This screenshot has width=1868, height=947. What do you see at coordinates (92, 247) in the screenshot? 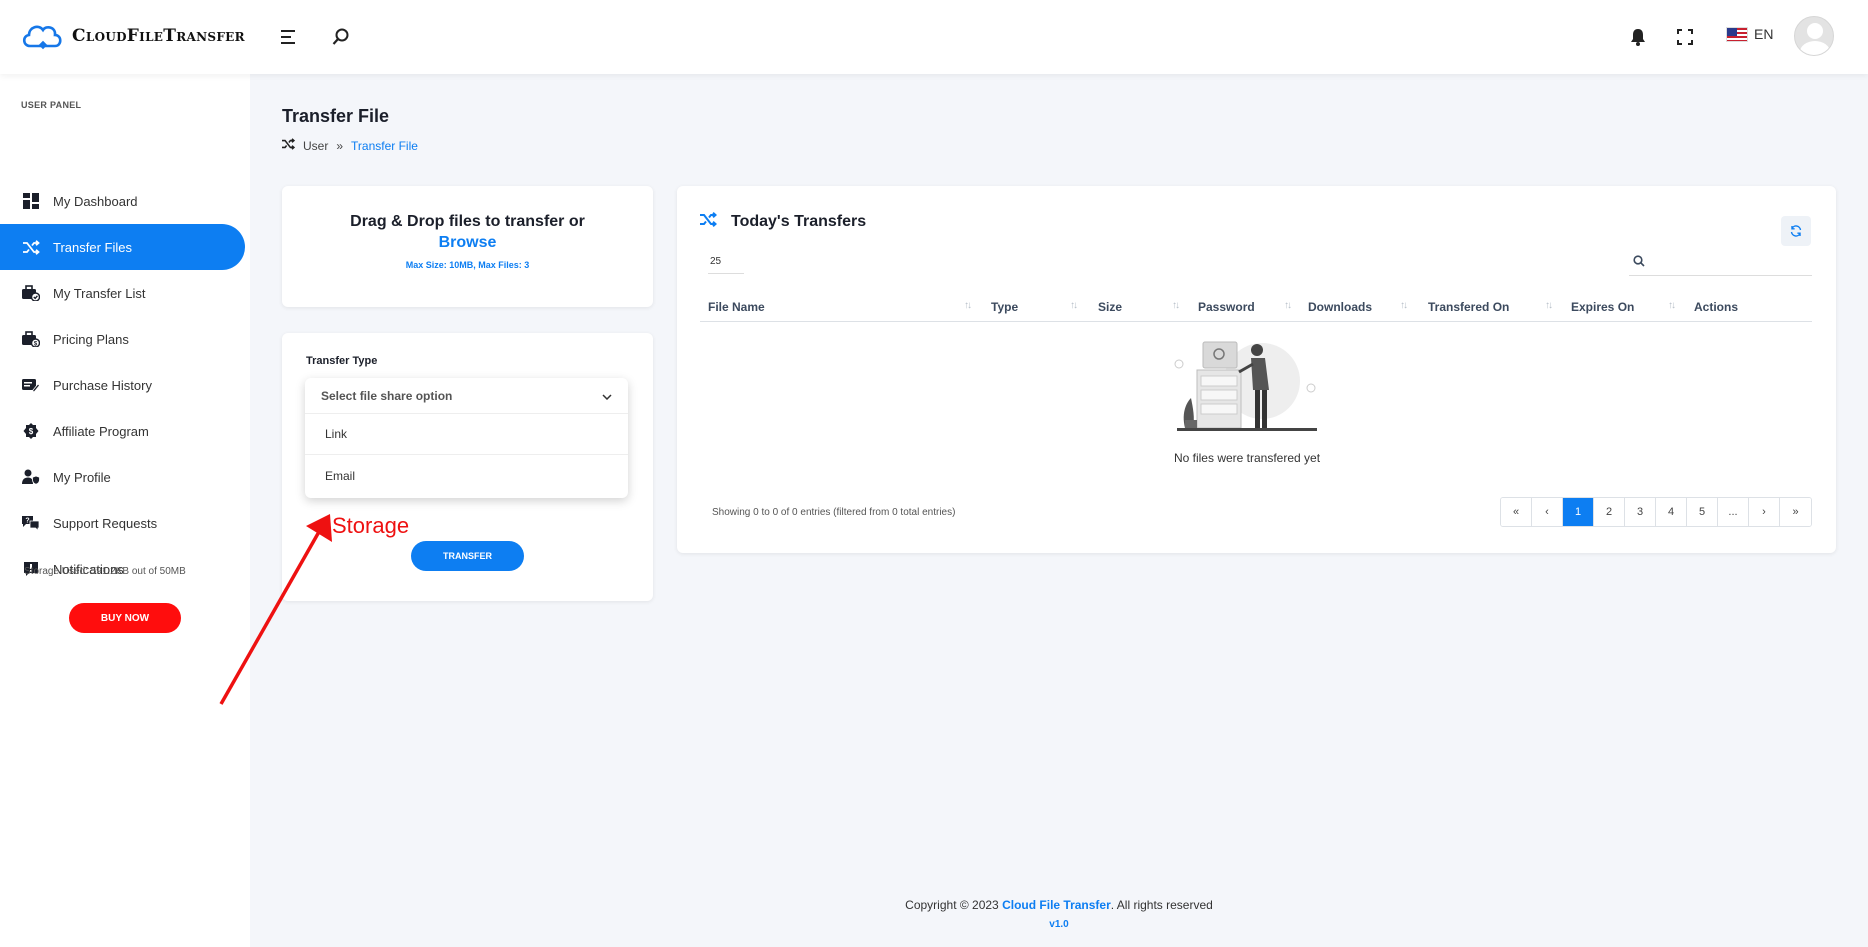
I see `sidebar-item-label: Transfer Files` at bounding box center [92, 247].